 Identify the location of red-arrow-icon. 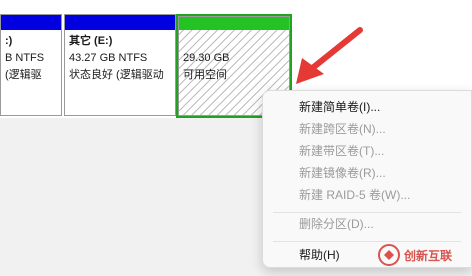
(329, 55).